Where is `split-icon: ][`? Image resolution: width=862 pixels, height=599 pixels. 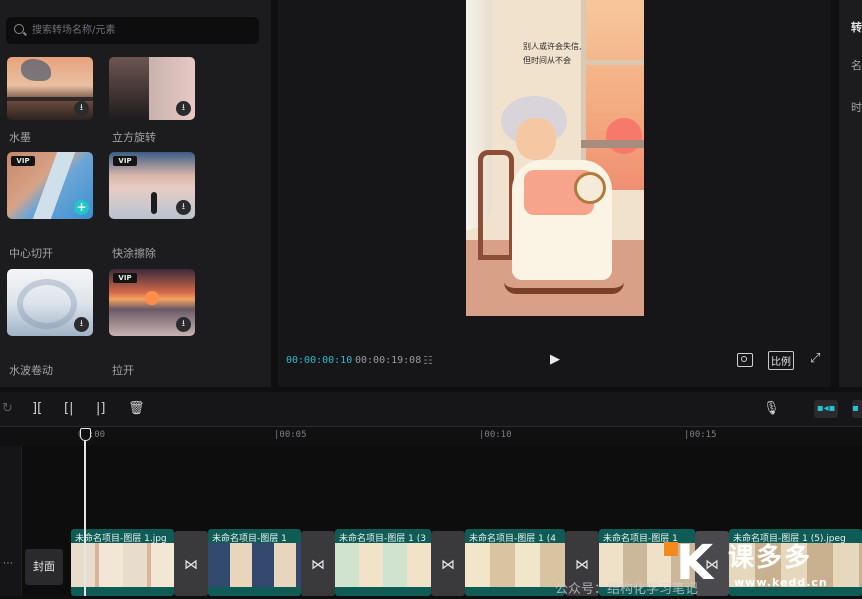
split-icon: ][ is located at coordinates (37, 408).